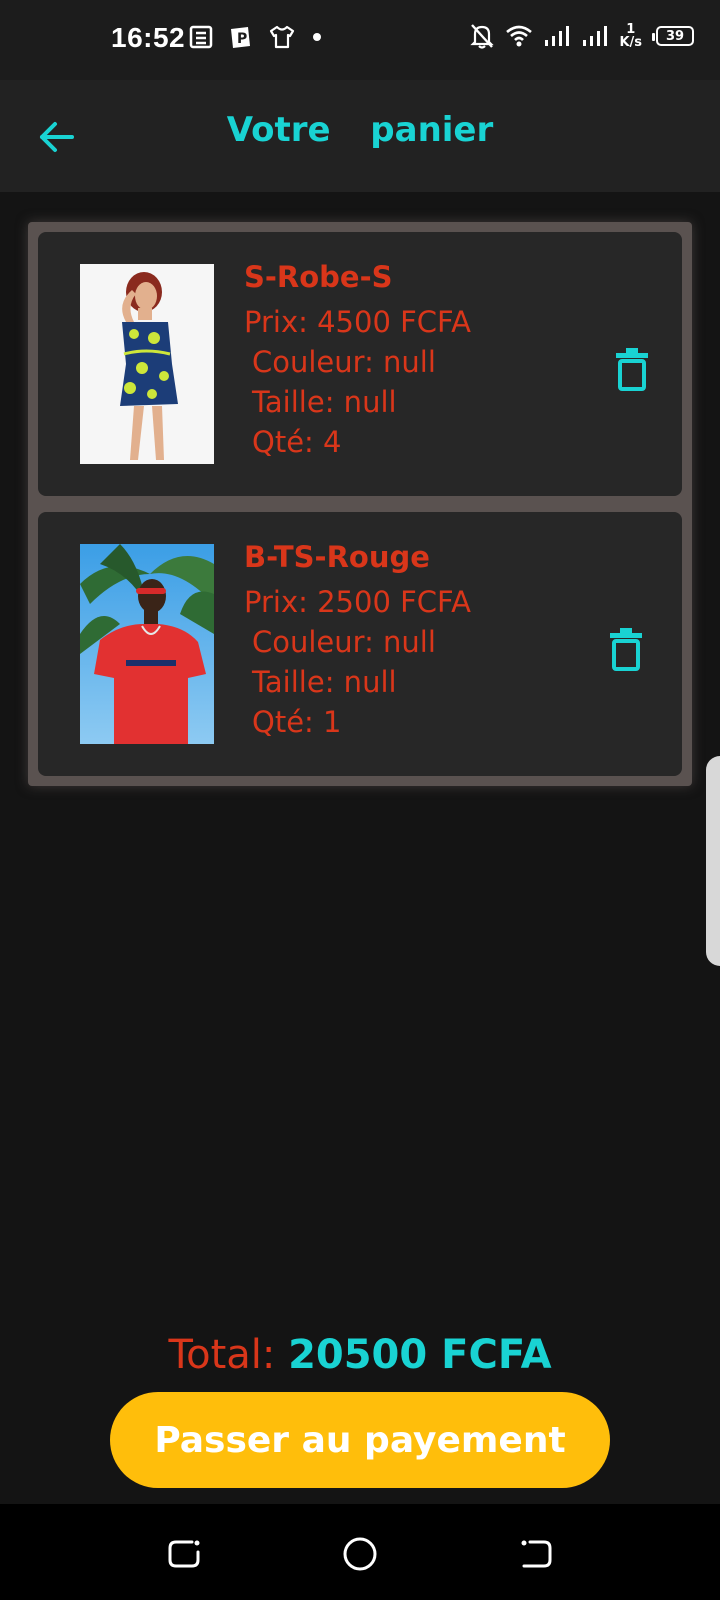 This screenshot has height=1600, width=720. Describe the element at coordinates (357, 602) in the screenshot. I see `item-price: Prix: 2500 FCFA` at that location.